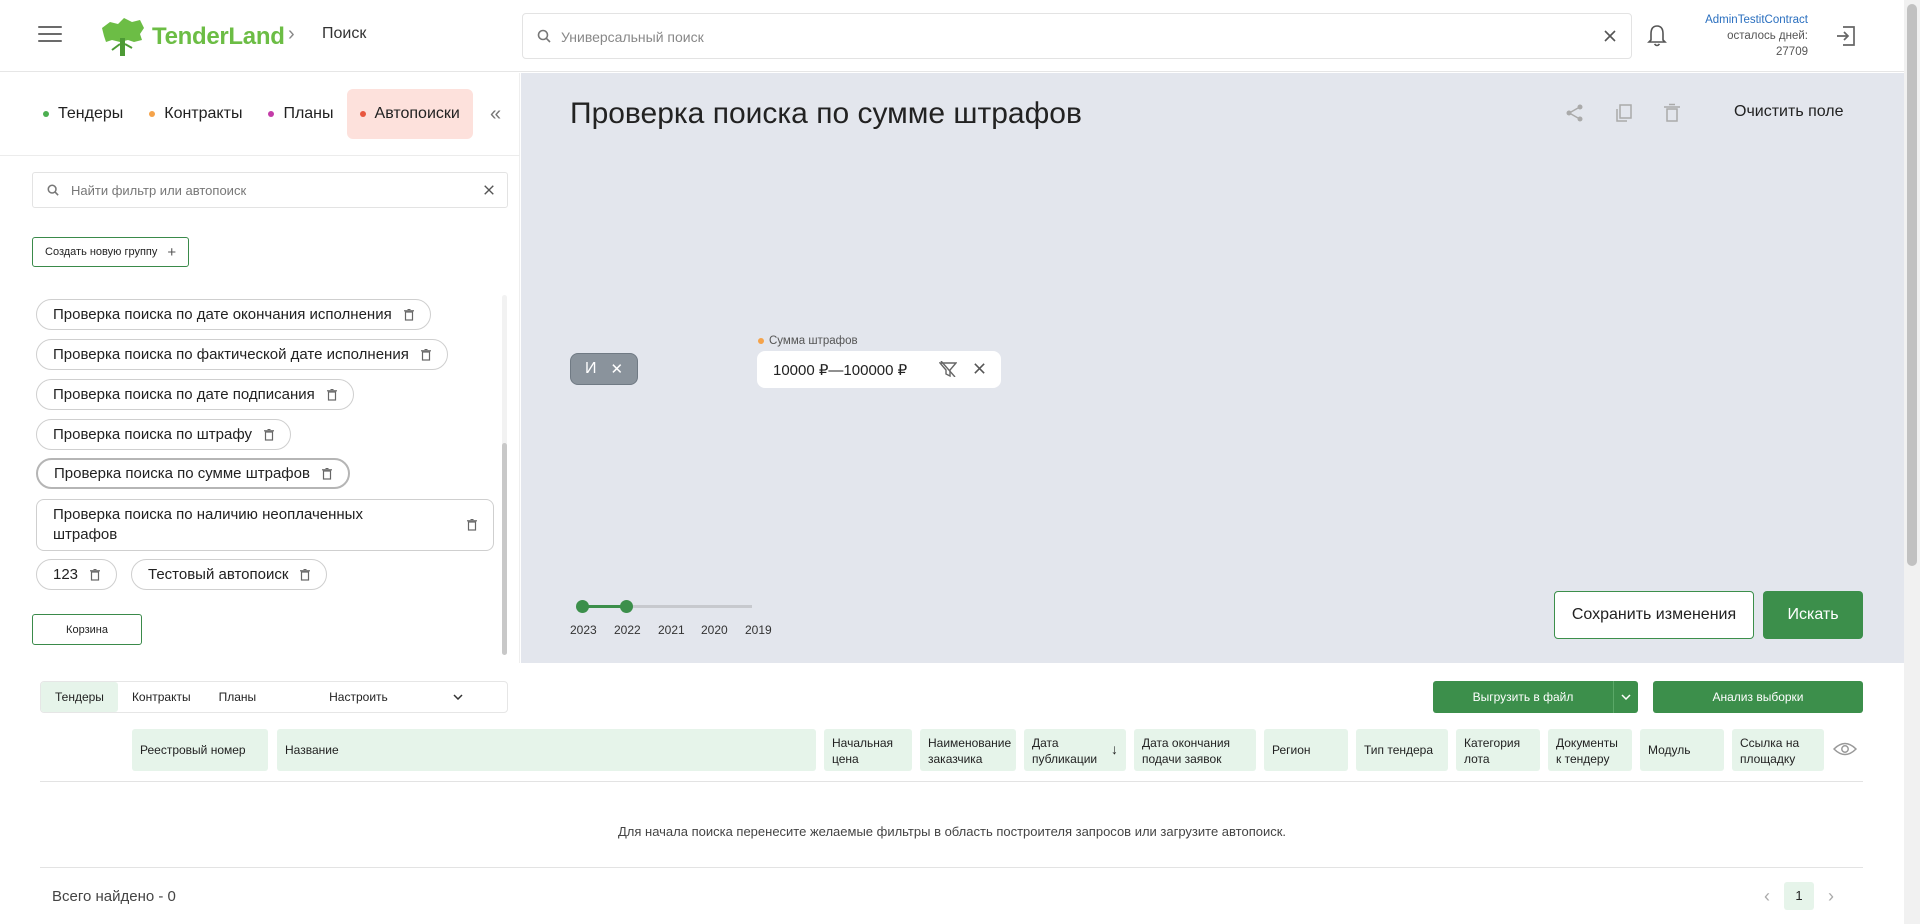 The image size is (1920, 924). I want to click on slider-handle-start, so click(582, 606).